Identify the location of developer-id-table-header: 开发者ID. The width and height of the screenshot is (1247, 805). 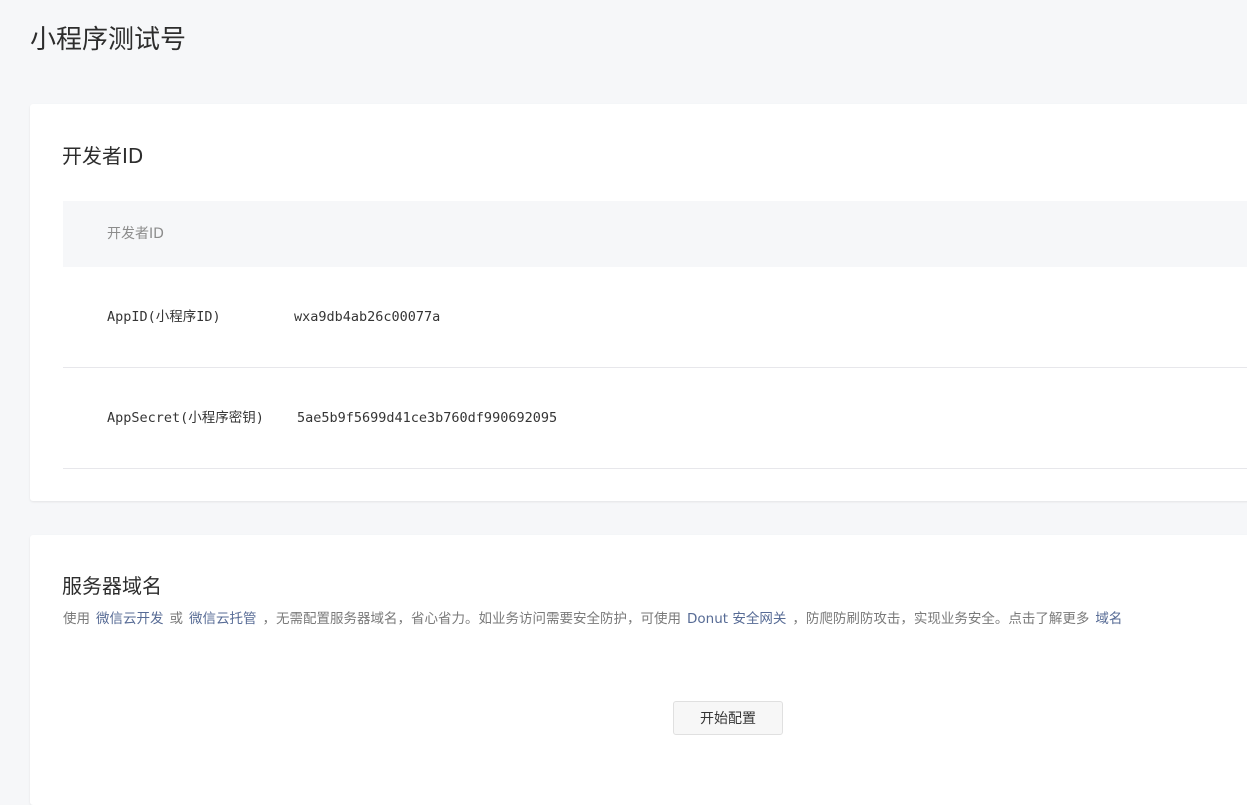
(655, 234).